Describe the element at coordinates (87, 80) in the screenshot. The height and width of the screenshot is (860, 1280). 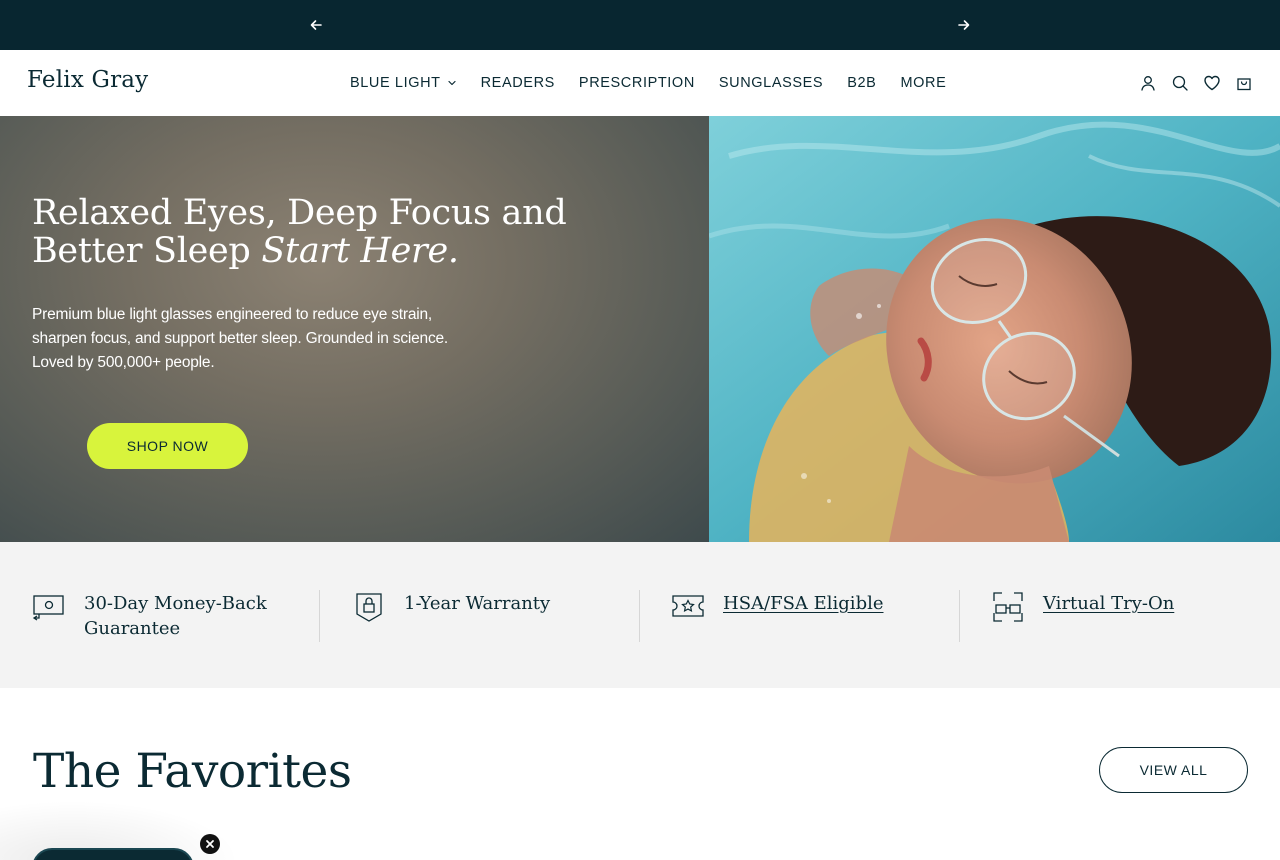
I see `logo: Felix Gray` at that location.